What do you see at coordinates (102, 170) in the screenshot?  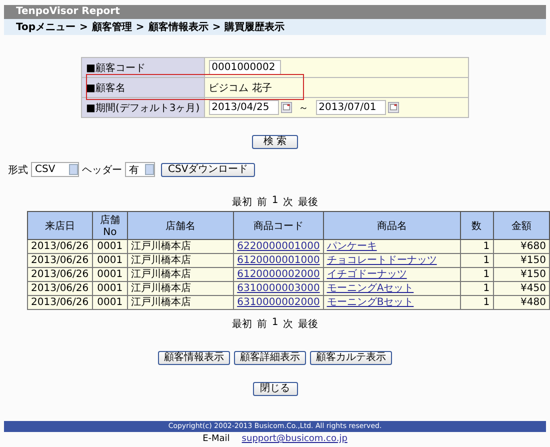 I see `header-label: ヘッダー` at bounding box center [102, 170].